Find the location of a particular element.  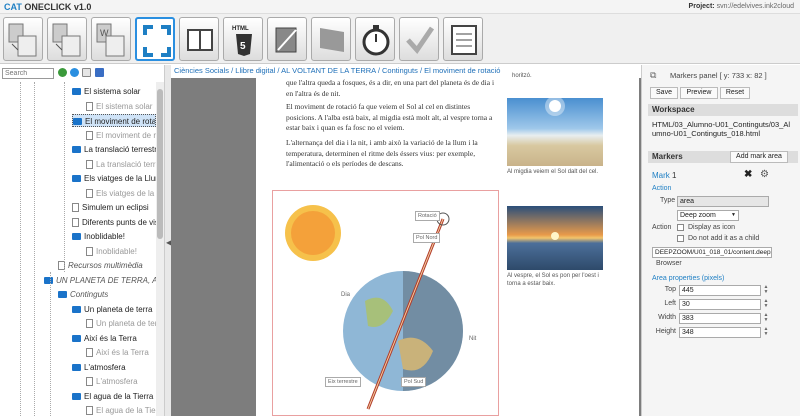

svg-text: HTML is located at coordinates (240, 29).